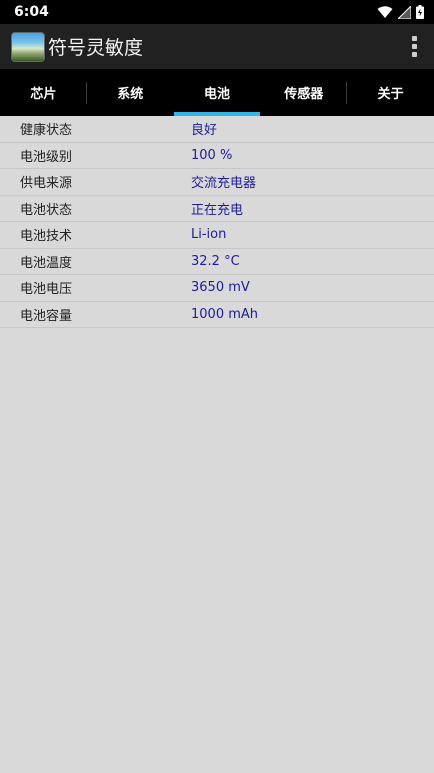 The height and width of the screenshot is (773, 434). I want to click on tab-chip: 芯片, so click(43, 92).